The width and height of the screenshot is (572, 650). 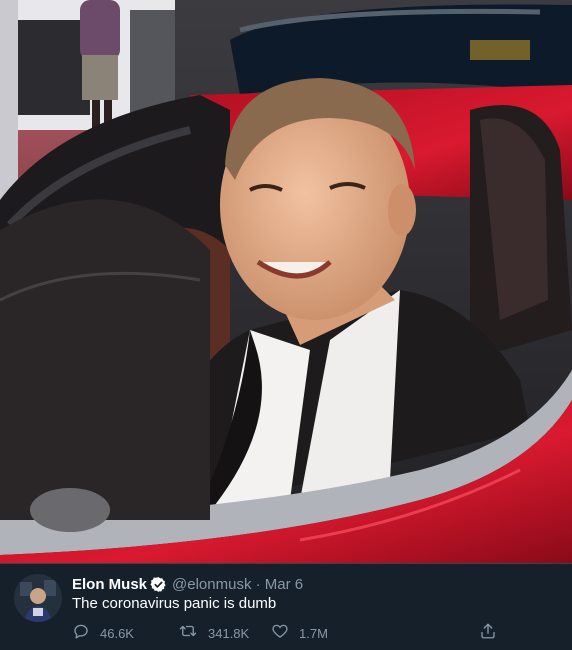 I want to click on reply-count: 46.6K, so click(x=117, y=633).